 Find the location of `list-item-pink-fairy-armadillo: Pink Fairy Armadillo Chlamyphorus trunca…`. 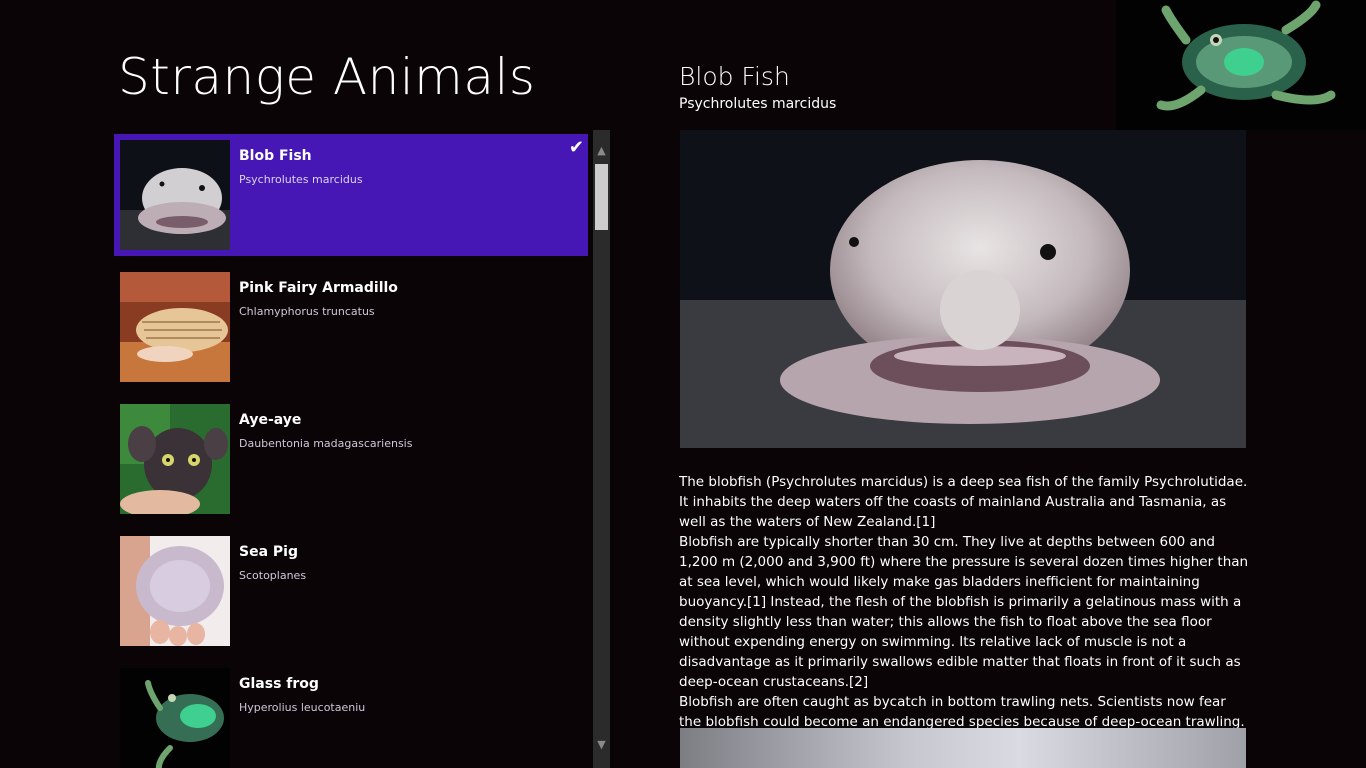

list-item-pink-fairy-armadillo: Pink Fairy Armadillo Chlamyphorus trunca… is located at coordinates (351, 327).